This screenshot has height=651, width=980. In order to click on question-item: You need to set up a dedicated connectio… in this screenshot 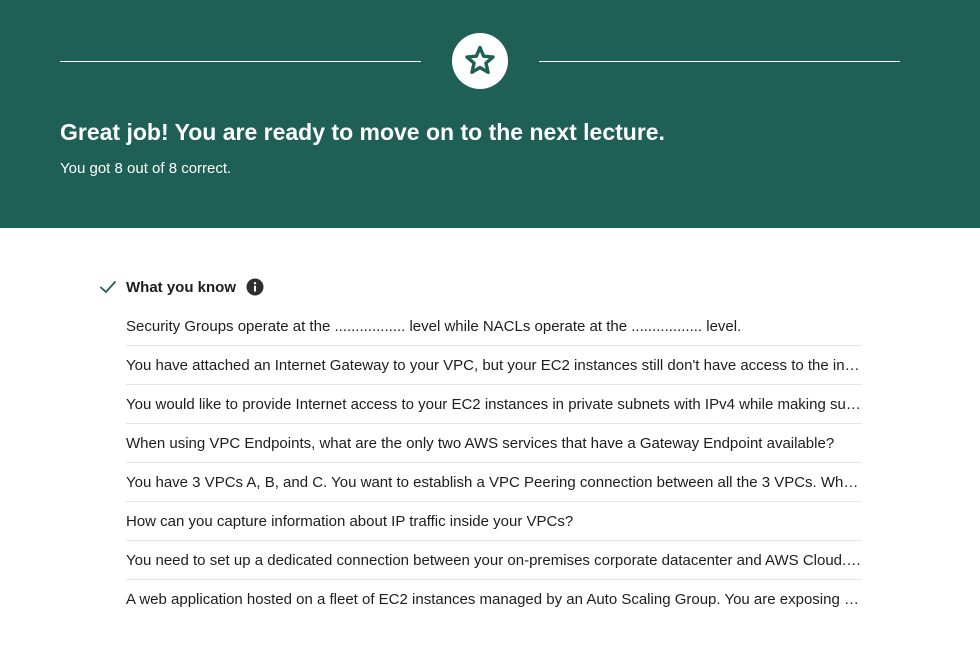, I will do `click(494, 560)`.